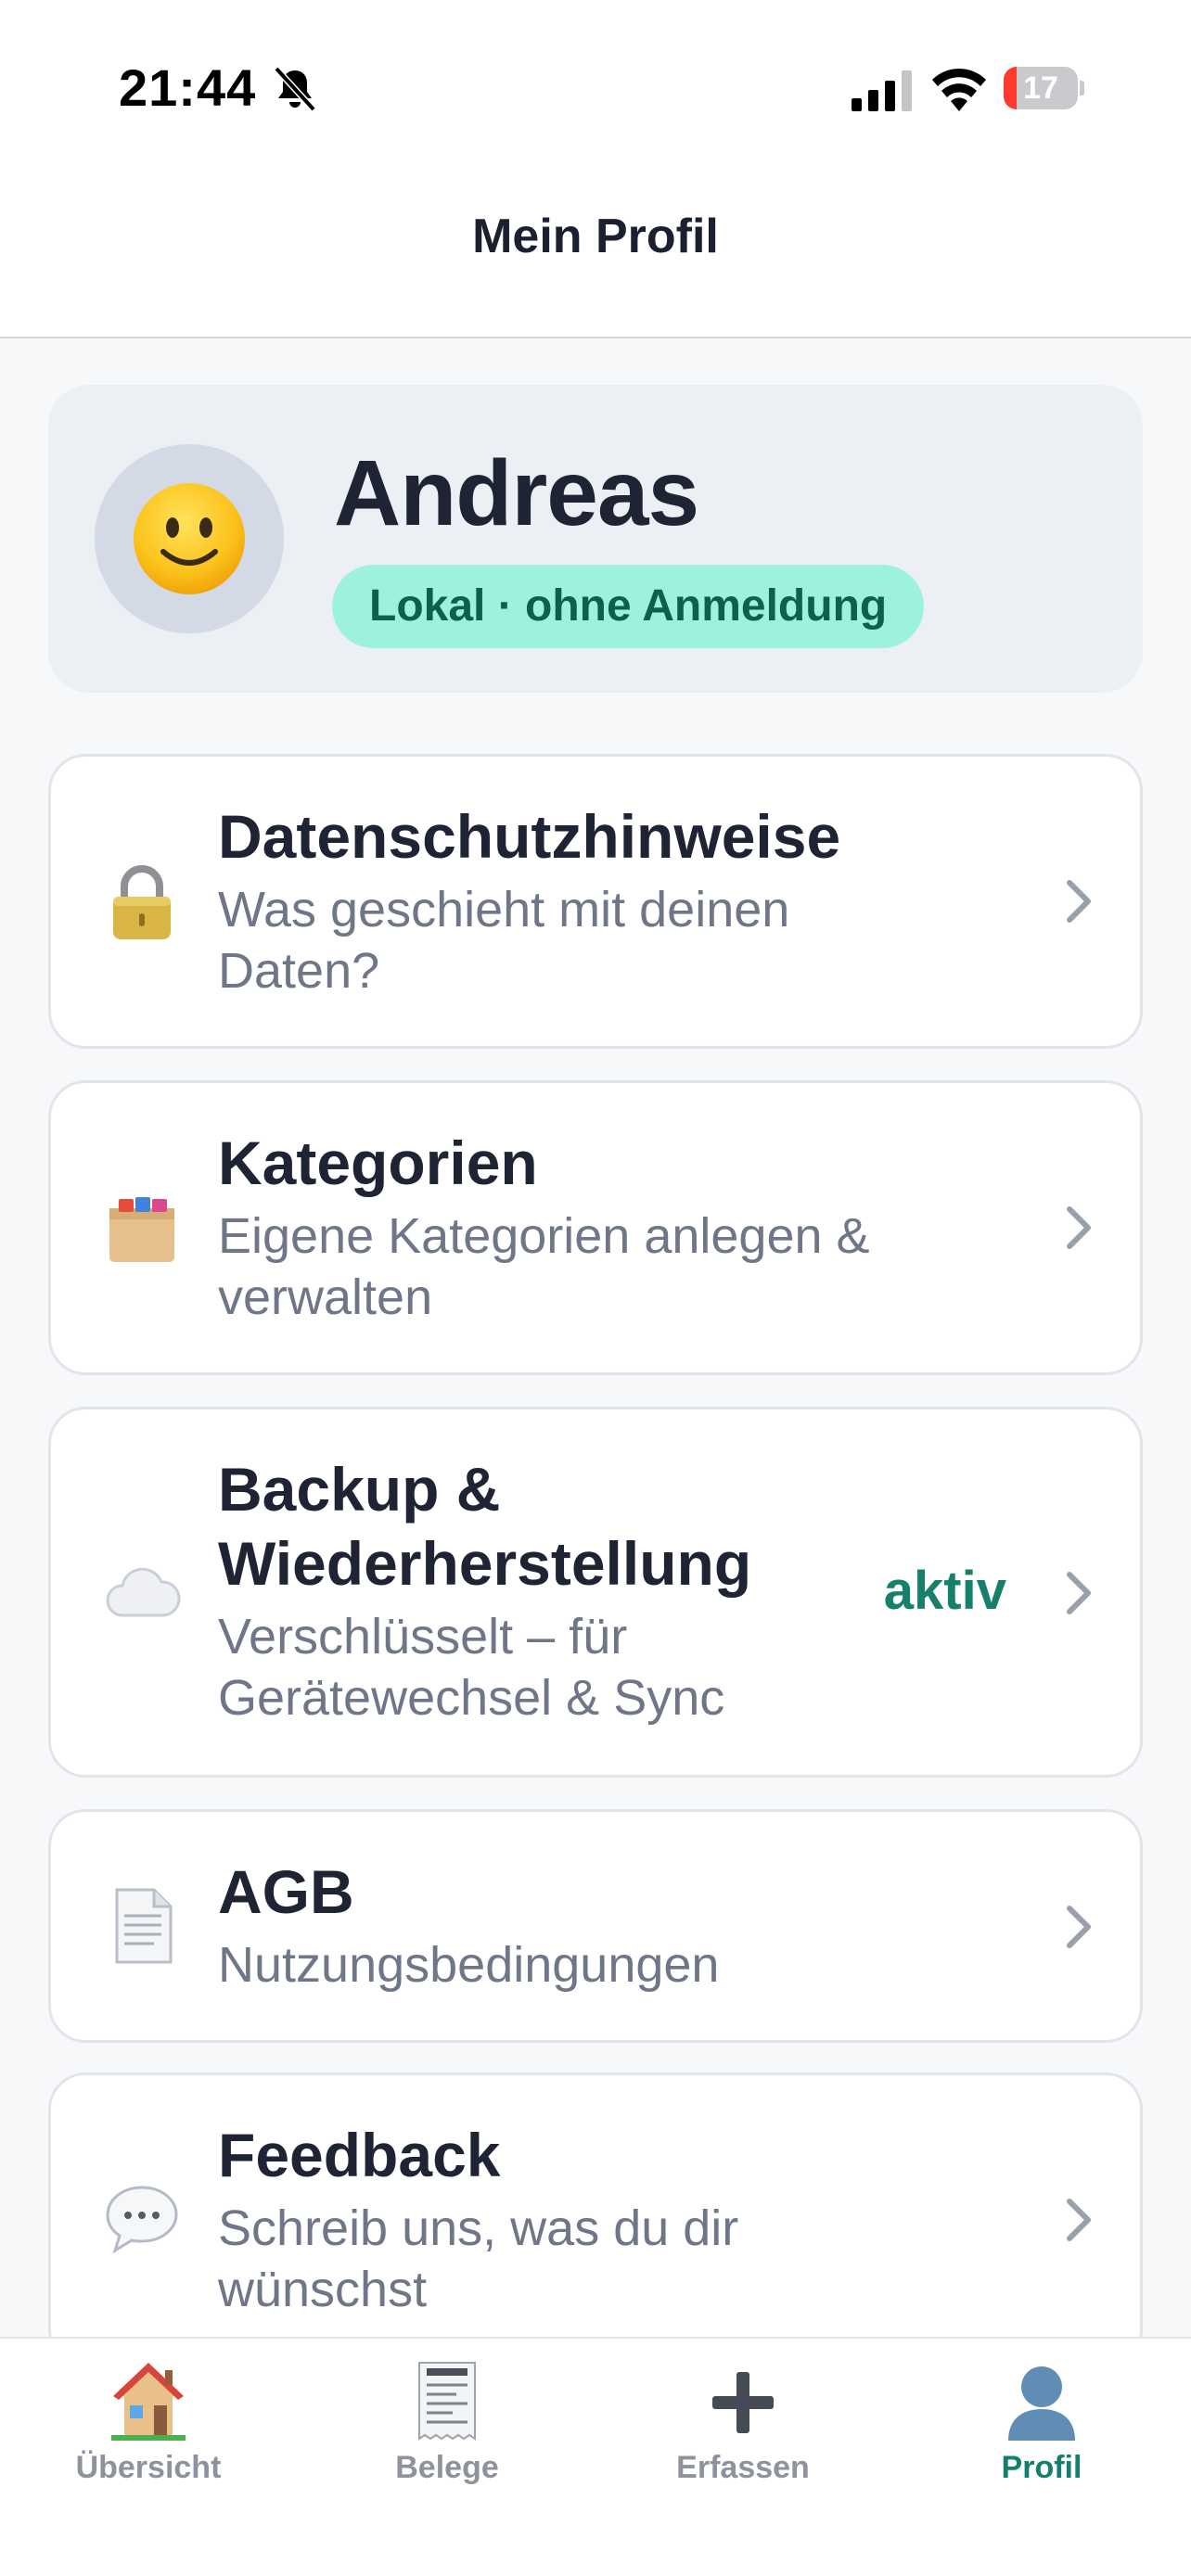 Image resolution: width=1191 pixels, height=2576 pixels. I want to click on plus-icon, so click(743, 2402).